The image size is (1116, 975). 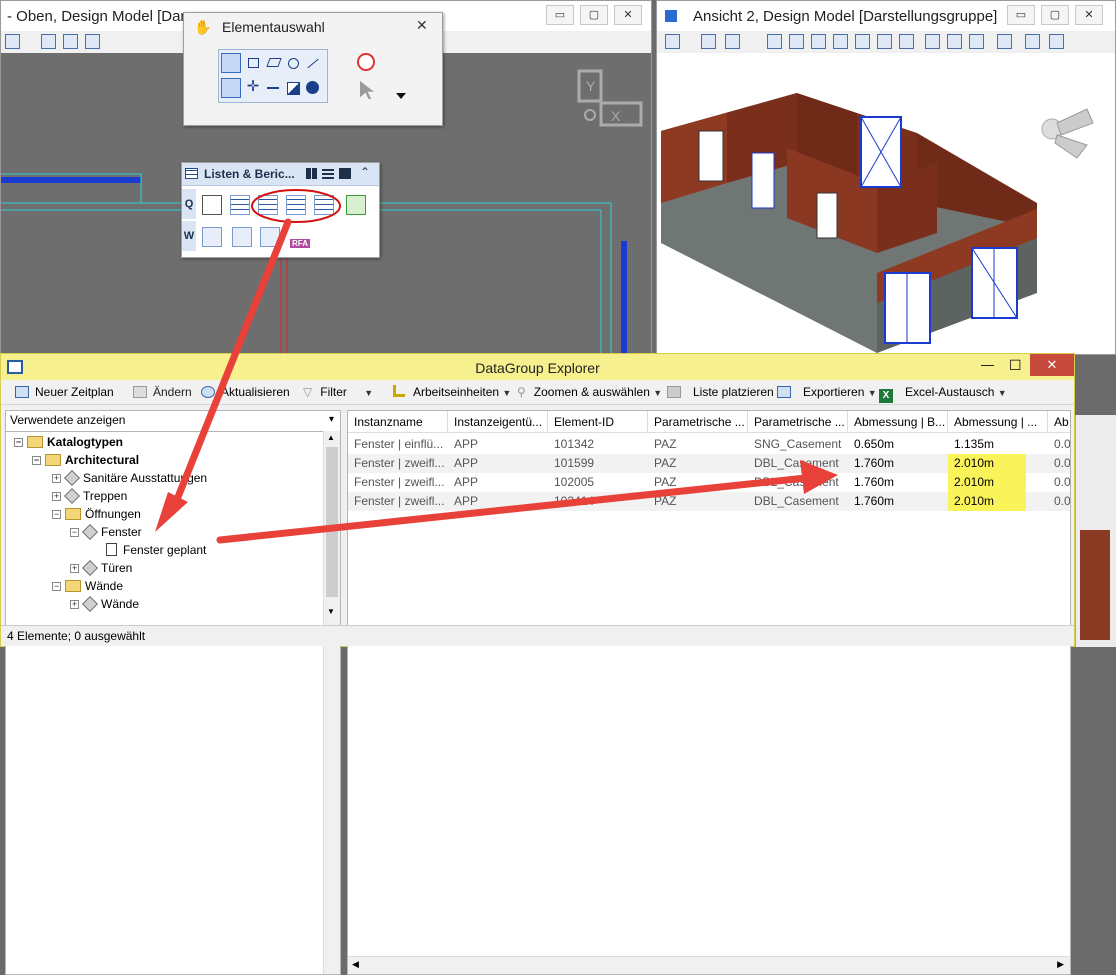 I want to click on show-used-combo: Verwendete anzeigen ▾, so click(x=173, y=421).